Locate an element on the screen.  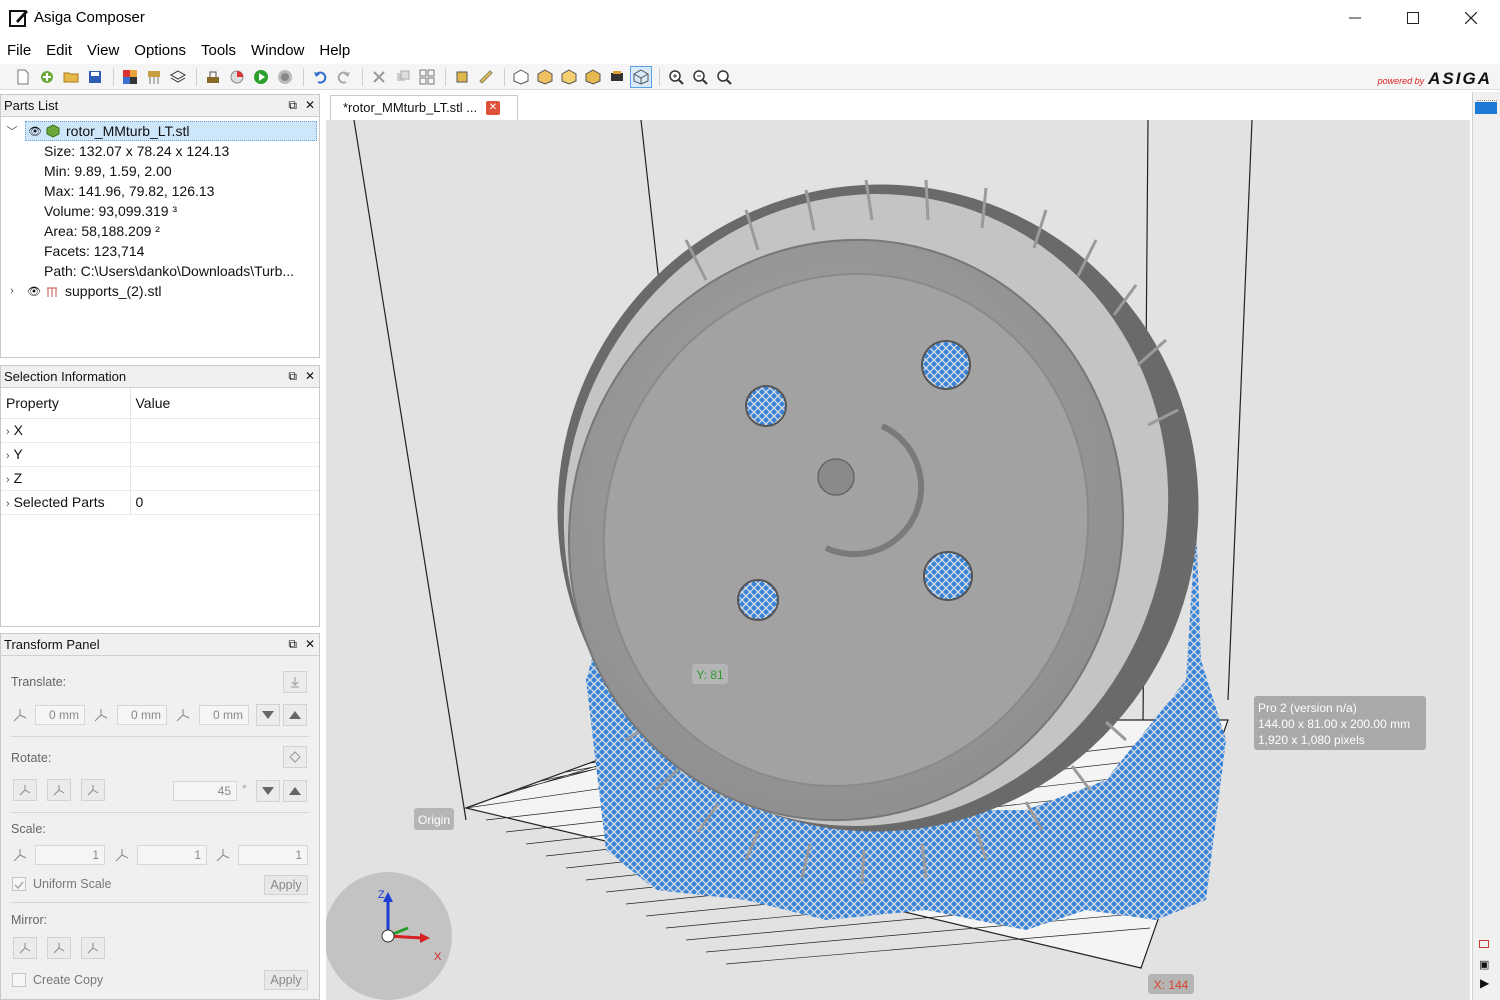
value-selected-parts: 0 is located at coordinates (224, 502).